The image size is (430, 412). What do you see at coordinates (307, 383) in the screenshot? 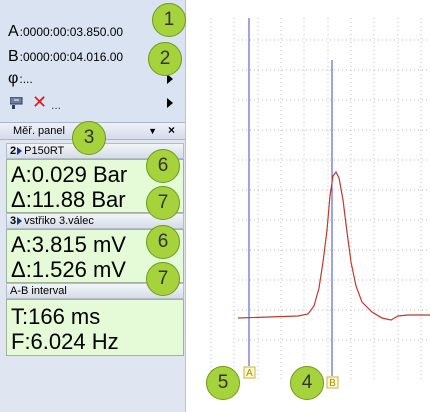
I see `callout-badge: 4` at bounding box center [307, 383].